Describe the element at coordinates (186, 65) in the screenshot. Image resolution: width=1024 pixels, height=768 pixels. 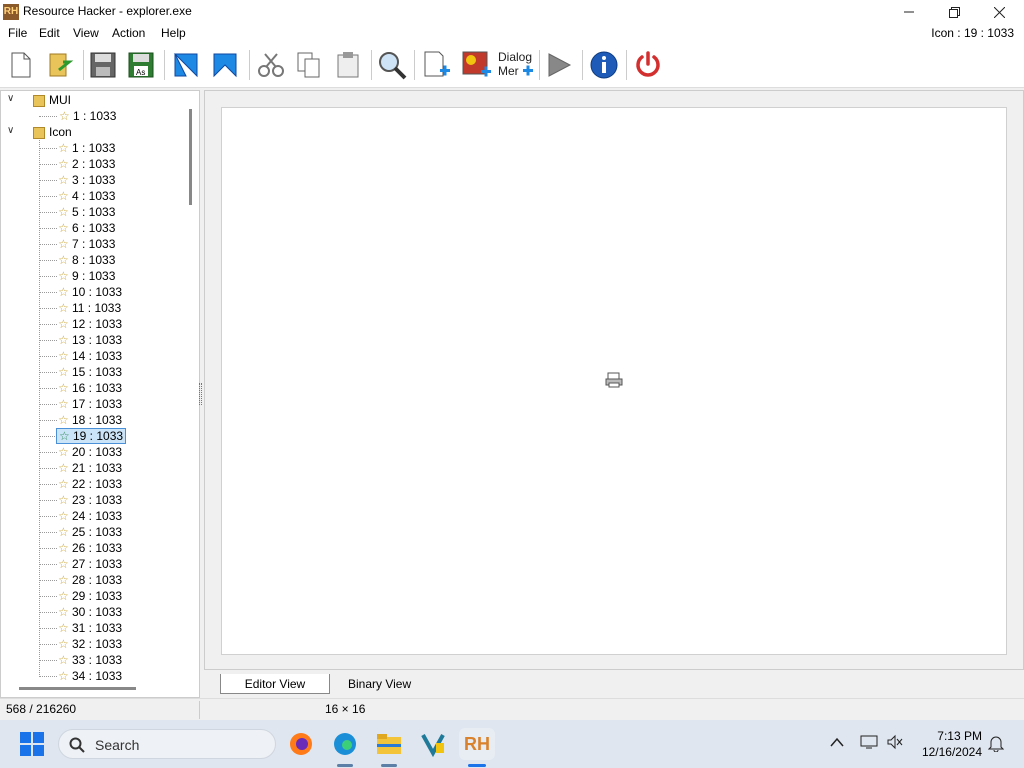
I see `back-button` at that location.